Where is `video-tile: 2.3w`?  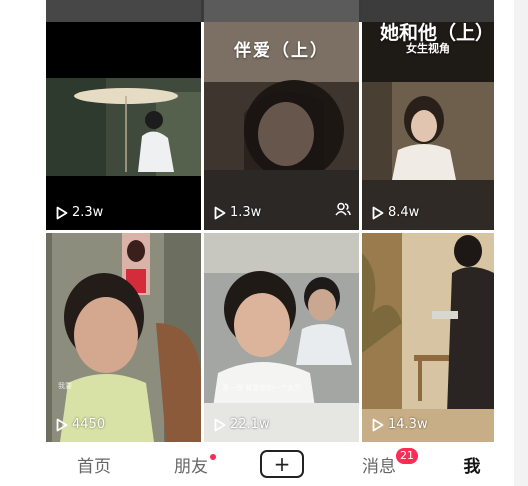 video-tile: 2.3w is located at coordinates (123, 126).